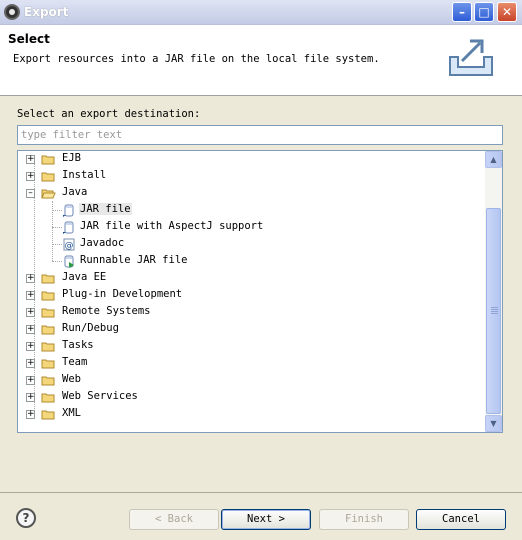  What do you see at coordinates (71, 413) in the screenshot?
I see `tree-item-label: XML` at bounding box center [71, 413].